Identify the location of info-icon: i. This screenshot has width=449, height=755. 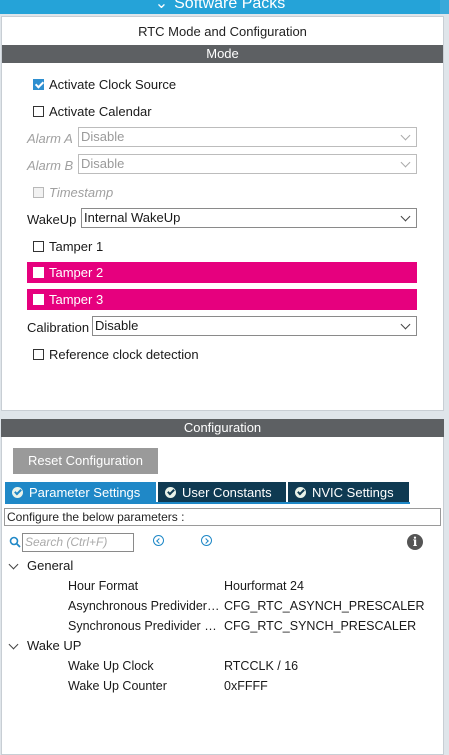
(415, 542).